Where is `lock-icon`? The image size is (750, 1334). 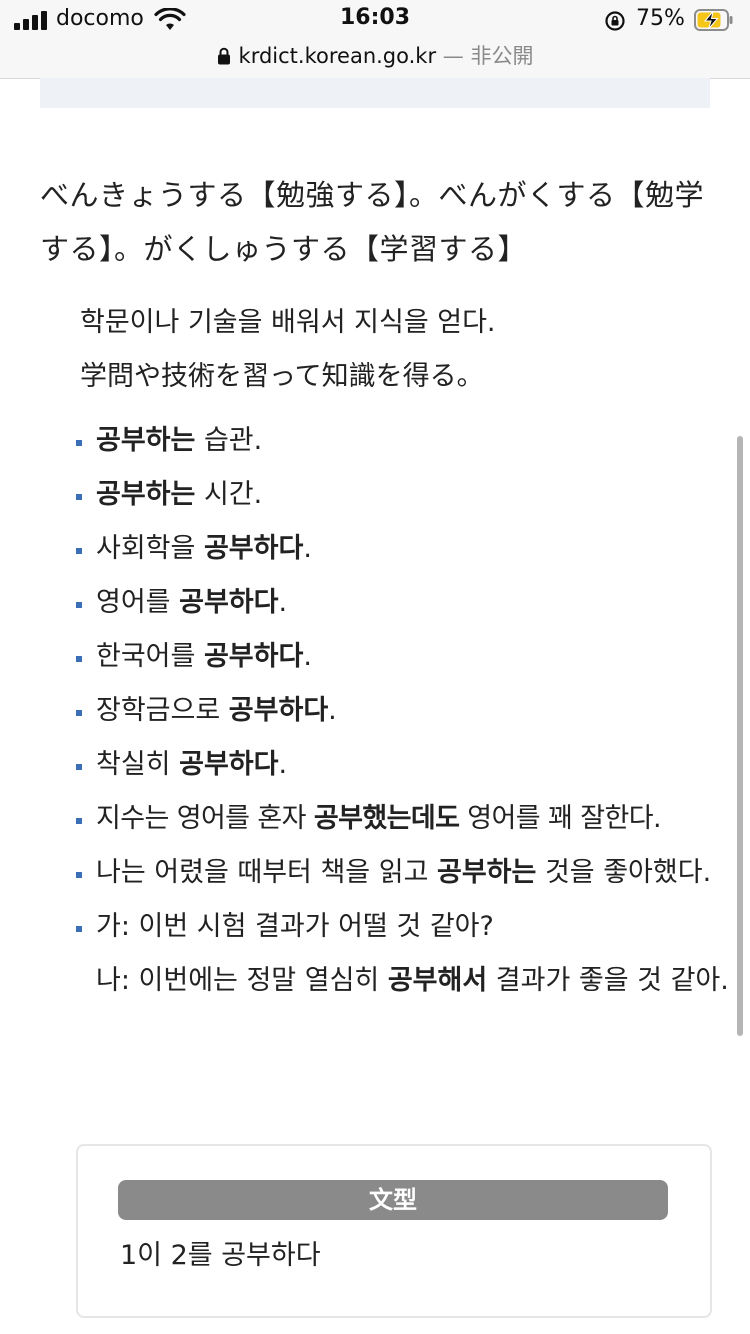
lock-icon is located at coordinates (223, 56).